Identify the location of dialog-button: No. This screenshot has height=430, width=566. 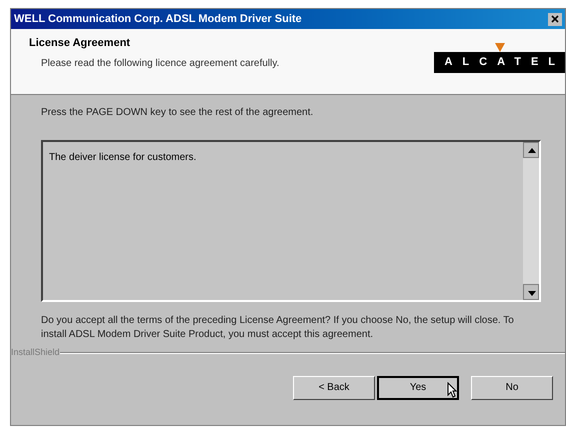
(512, 388).